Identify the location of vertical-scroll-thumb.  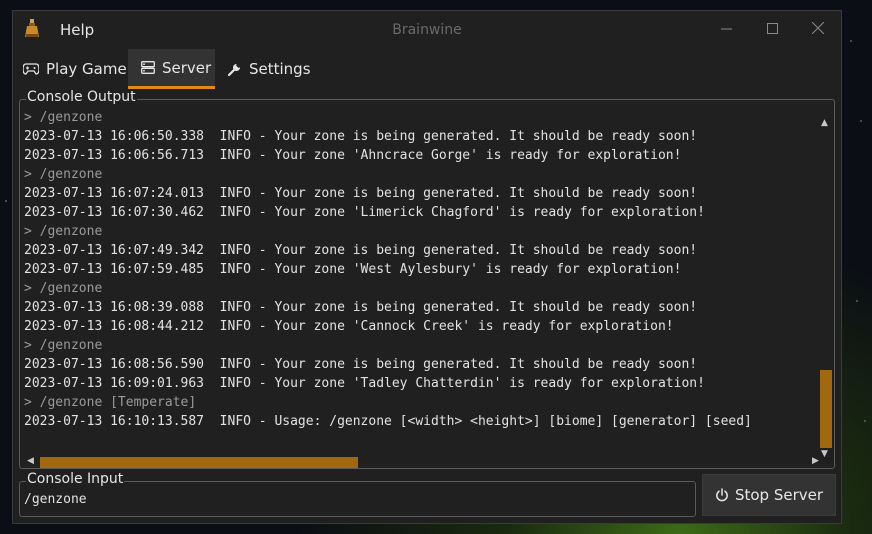
(826, 409).